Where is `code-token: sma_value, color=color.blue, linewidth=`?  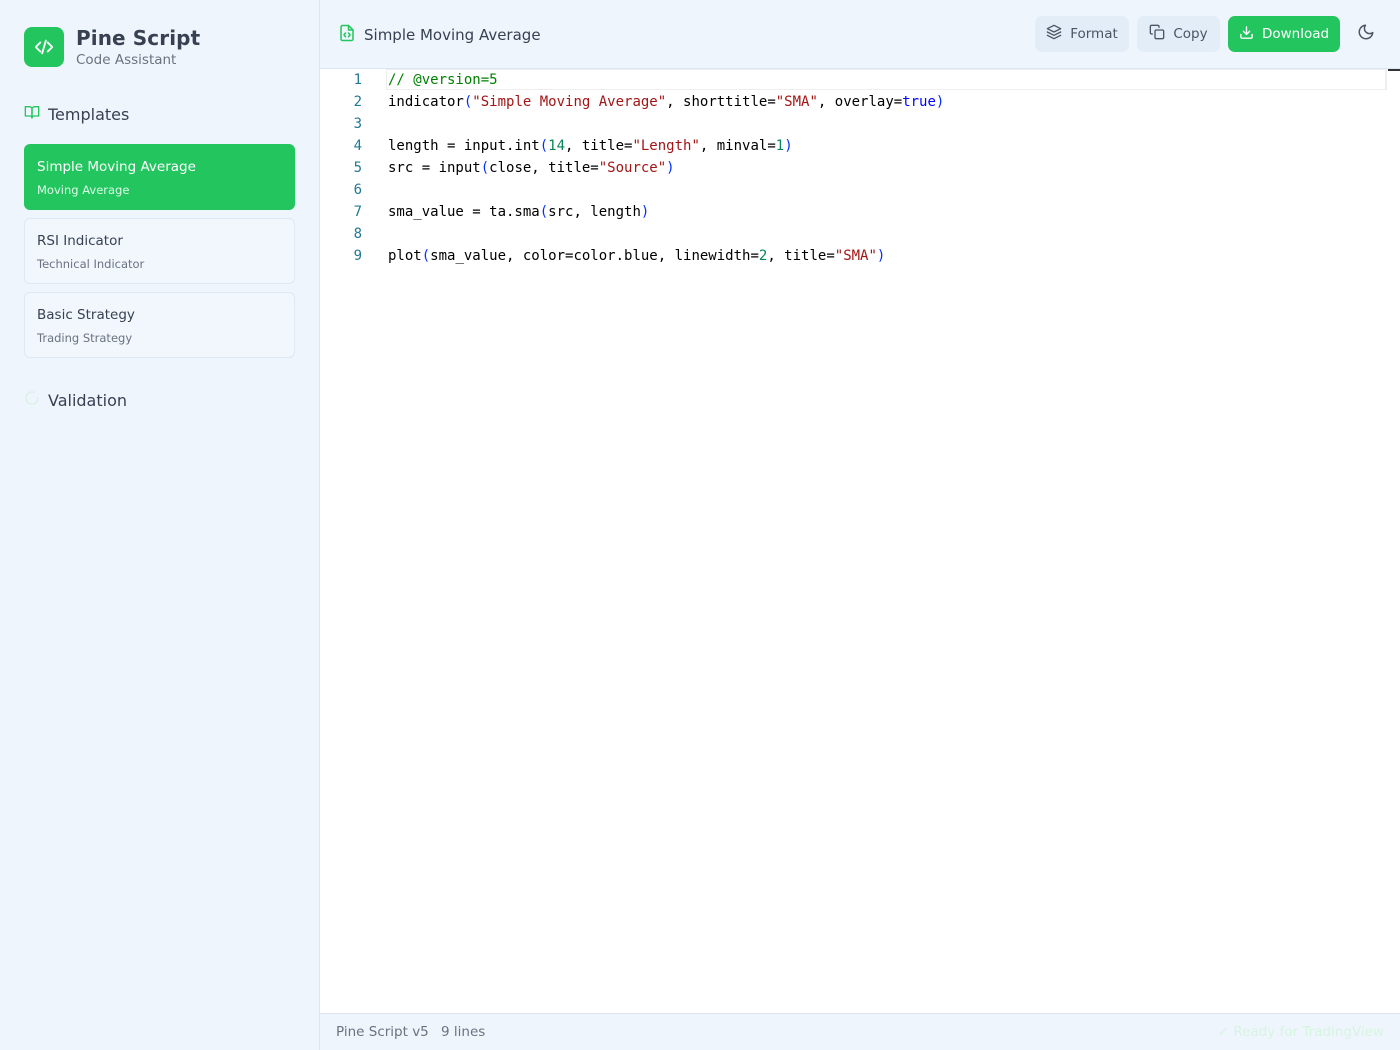 code-token: sma_value, color=color.blue, linewidth= is located at coordinates (594, 256).